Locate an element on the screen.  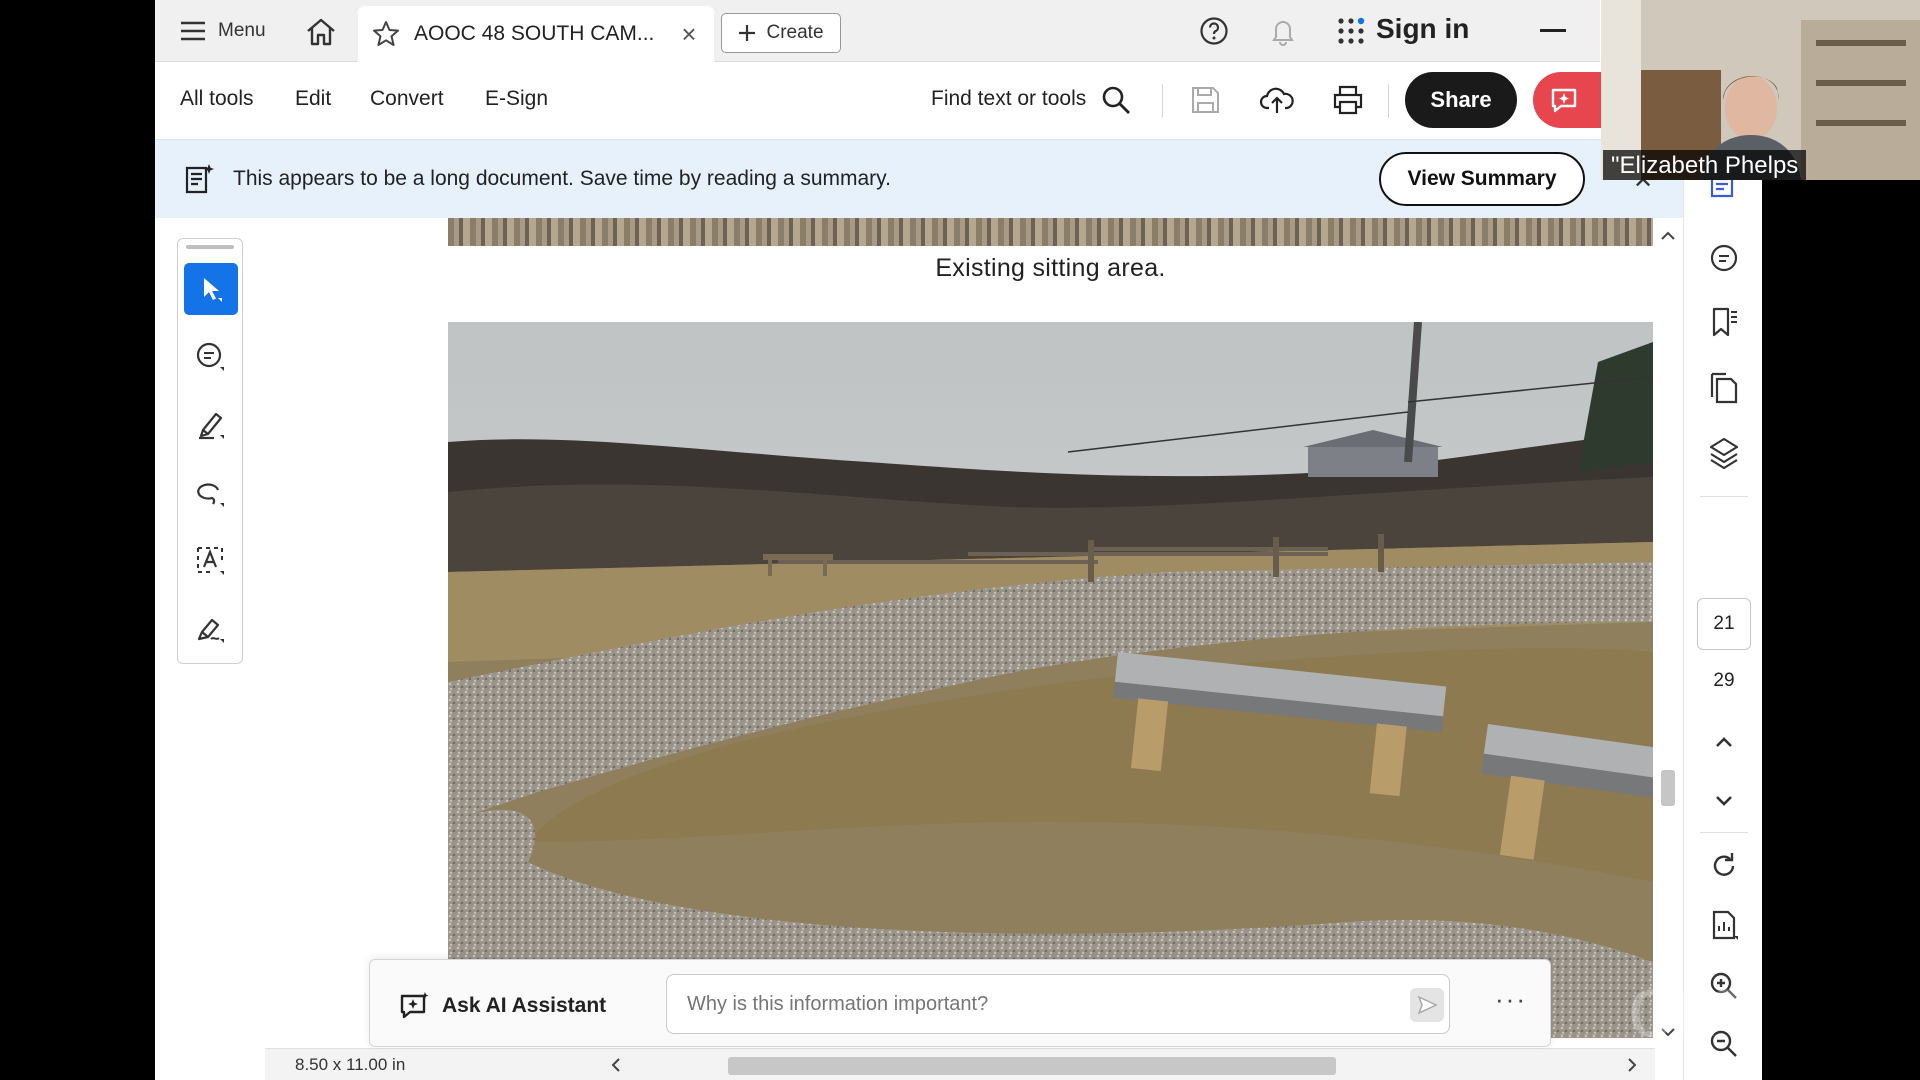
scroll-left-icon is located at coordinates (616, 1065).